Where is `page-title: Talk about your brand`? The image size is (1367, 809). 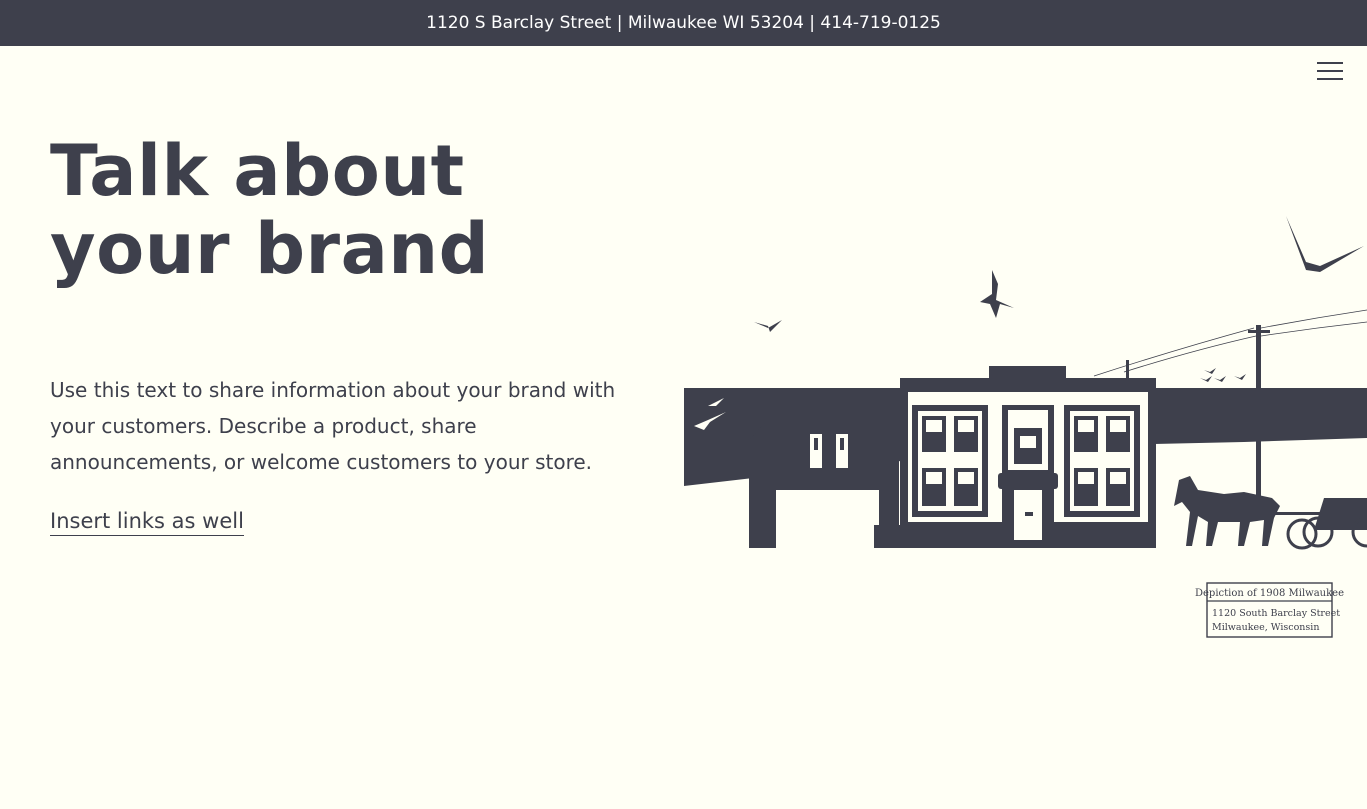 page-title: Talk about your brand is located at coordinates (270, 210).